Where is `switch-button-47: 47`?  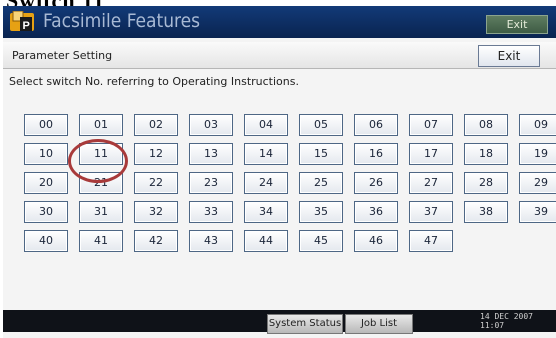
switch-button-47: 47 is located at coordinates (431, 241).